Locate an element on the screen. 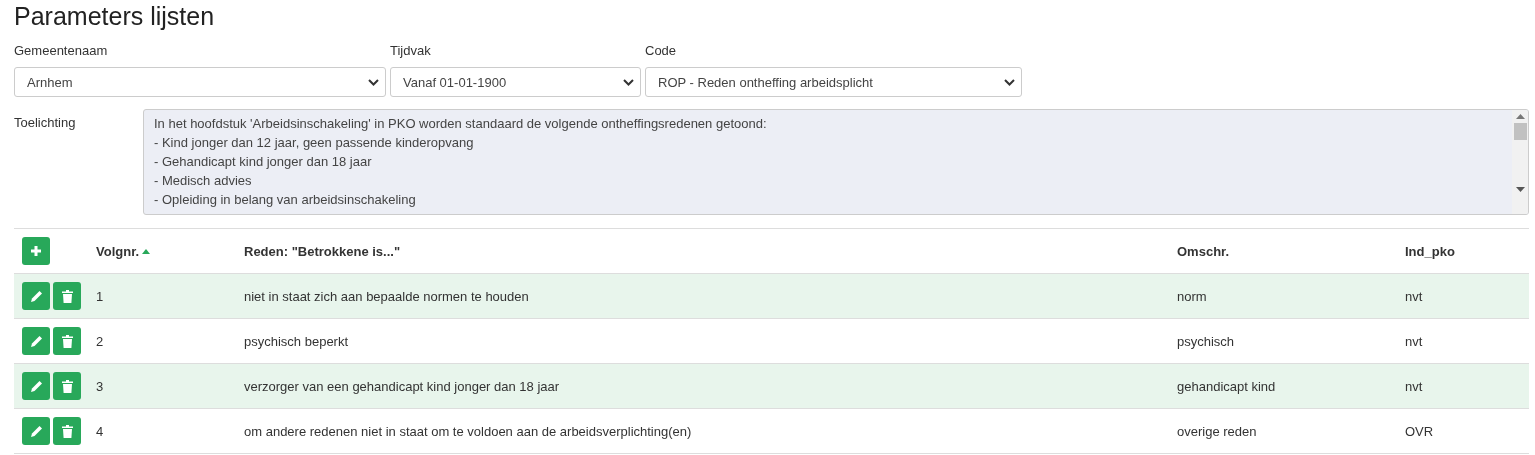 Image resolution: width=1535 pixels, height=455 pixels. column-header: Omschr. is located at coordinates (1203, 251).